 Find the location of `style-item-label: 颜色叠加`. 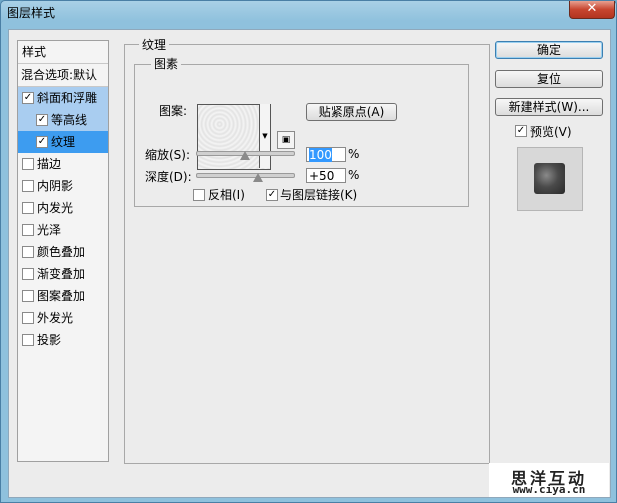

style-item-label: 颜色叠加 is located at coordinates (61, 252).